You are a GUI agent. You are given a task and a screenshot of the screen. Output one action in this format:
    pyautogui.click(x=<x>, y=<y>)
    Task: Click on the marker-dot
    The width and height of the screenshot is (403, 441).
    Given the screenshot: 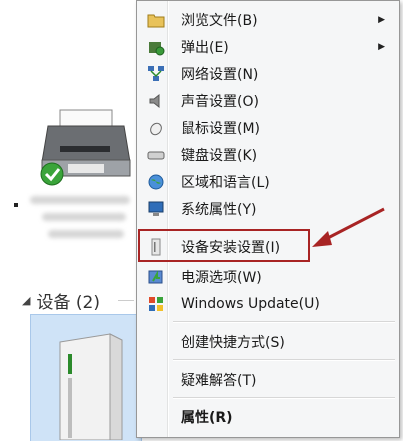 What is the action you would take?
    pyautogui.click(x=16, y=205)
    